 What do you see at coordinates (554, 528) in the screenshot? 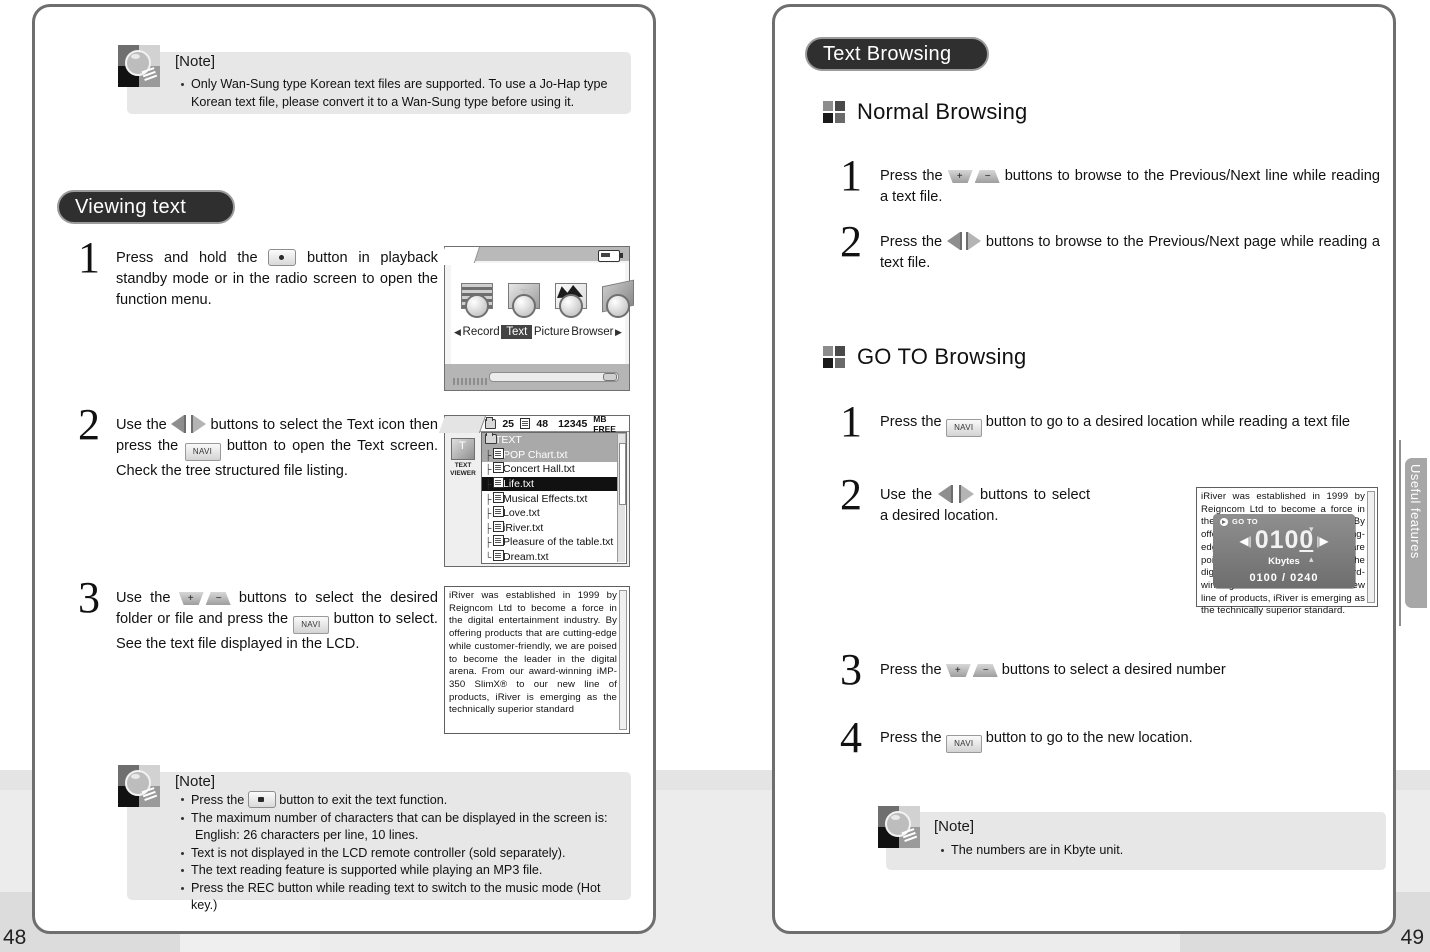
I see `table-row: ├ iRiver.txt` at bounding box center [554, 528].